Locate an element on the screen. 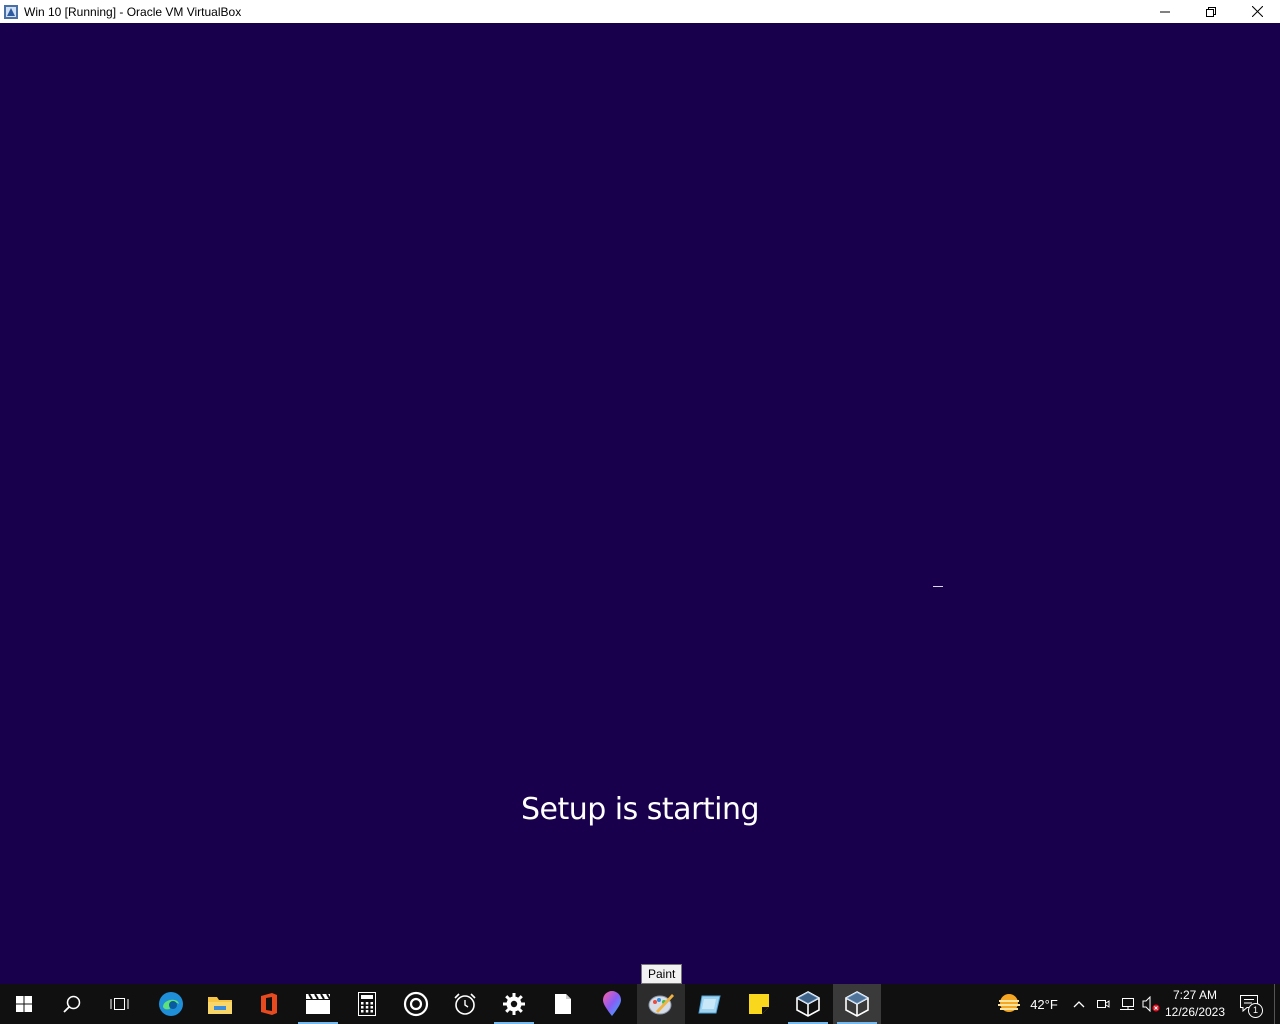  taskbar-app-settings is located at coordinates (514, 1004).